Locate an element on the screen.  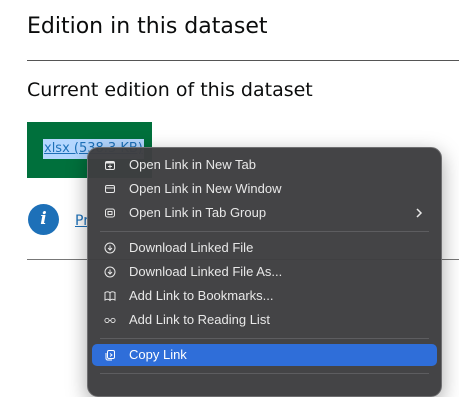
page-title: Edition in this dataset is located at coordinates (147, 26).